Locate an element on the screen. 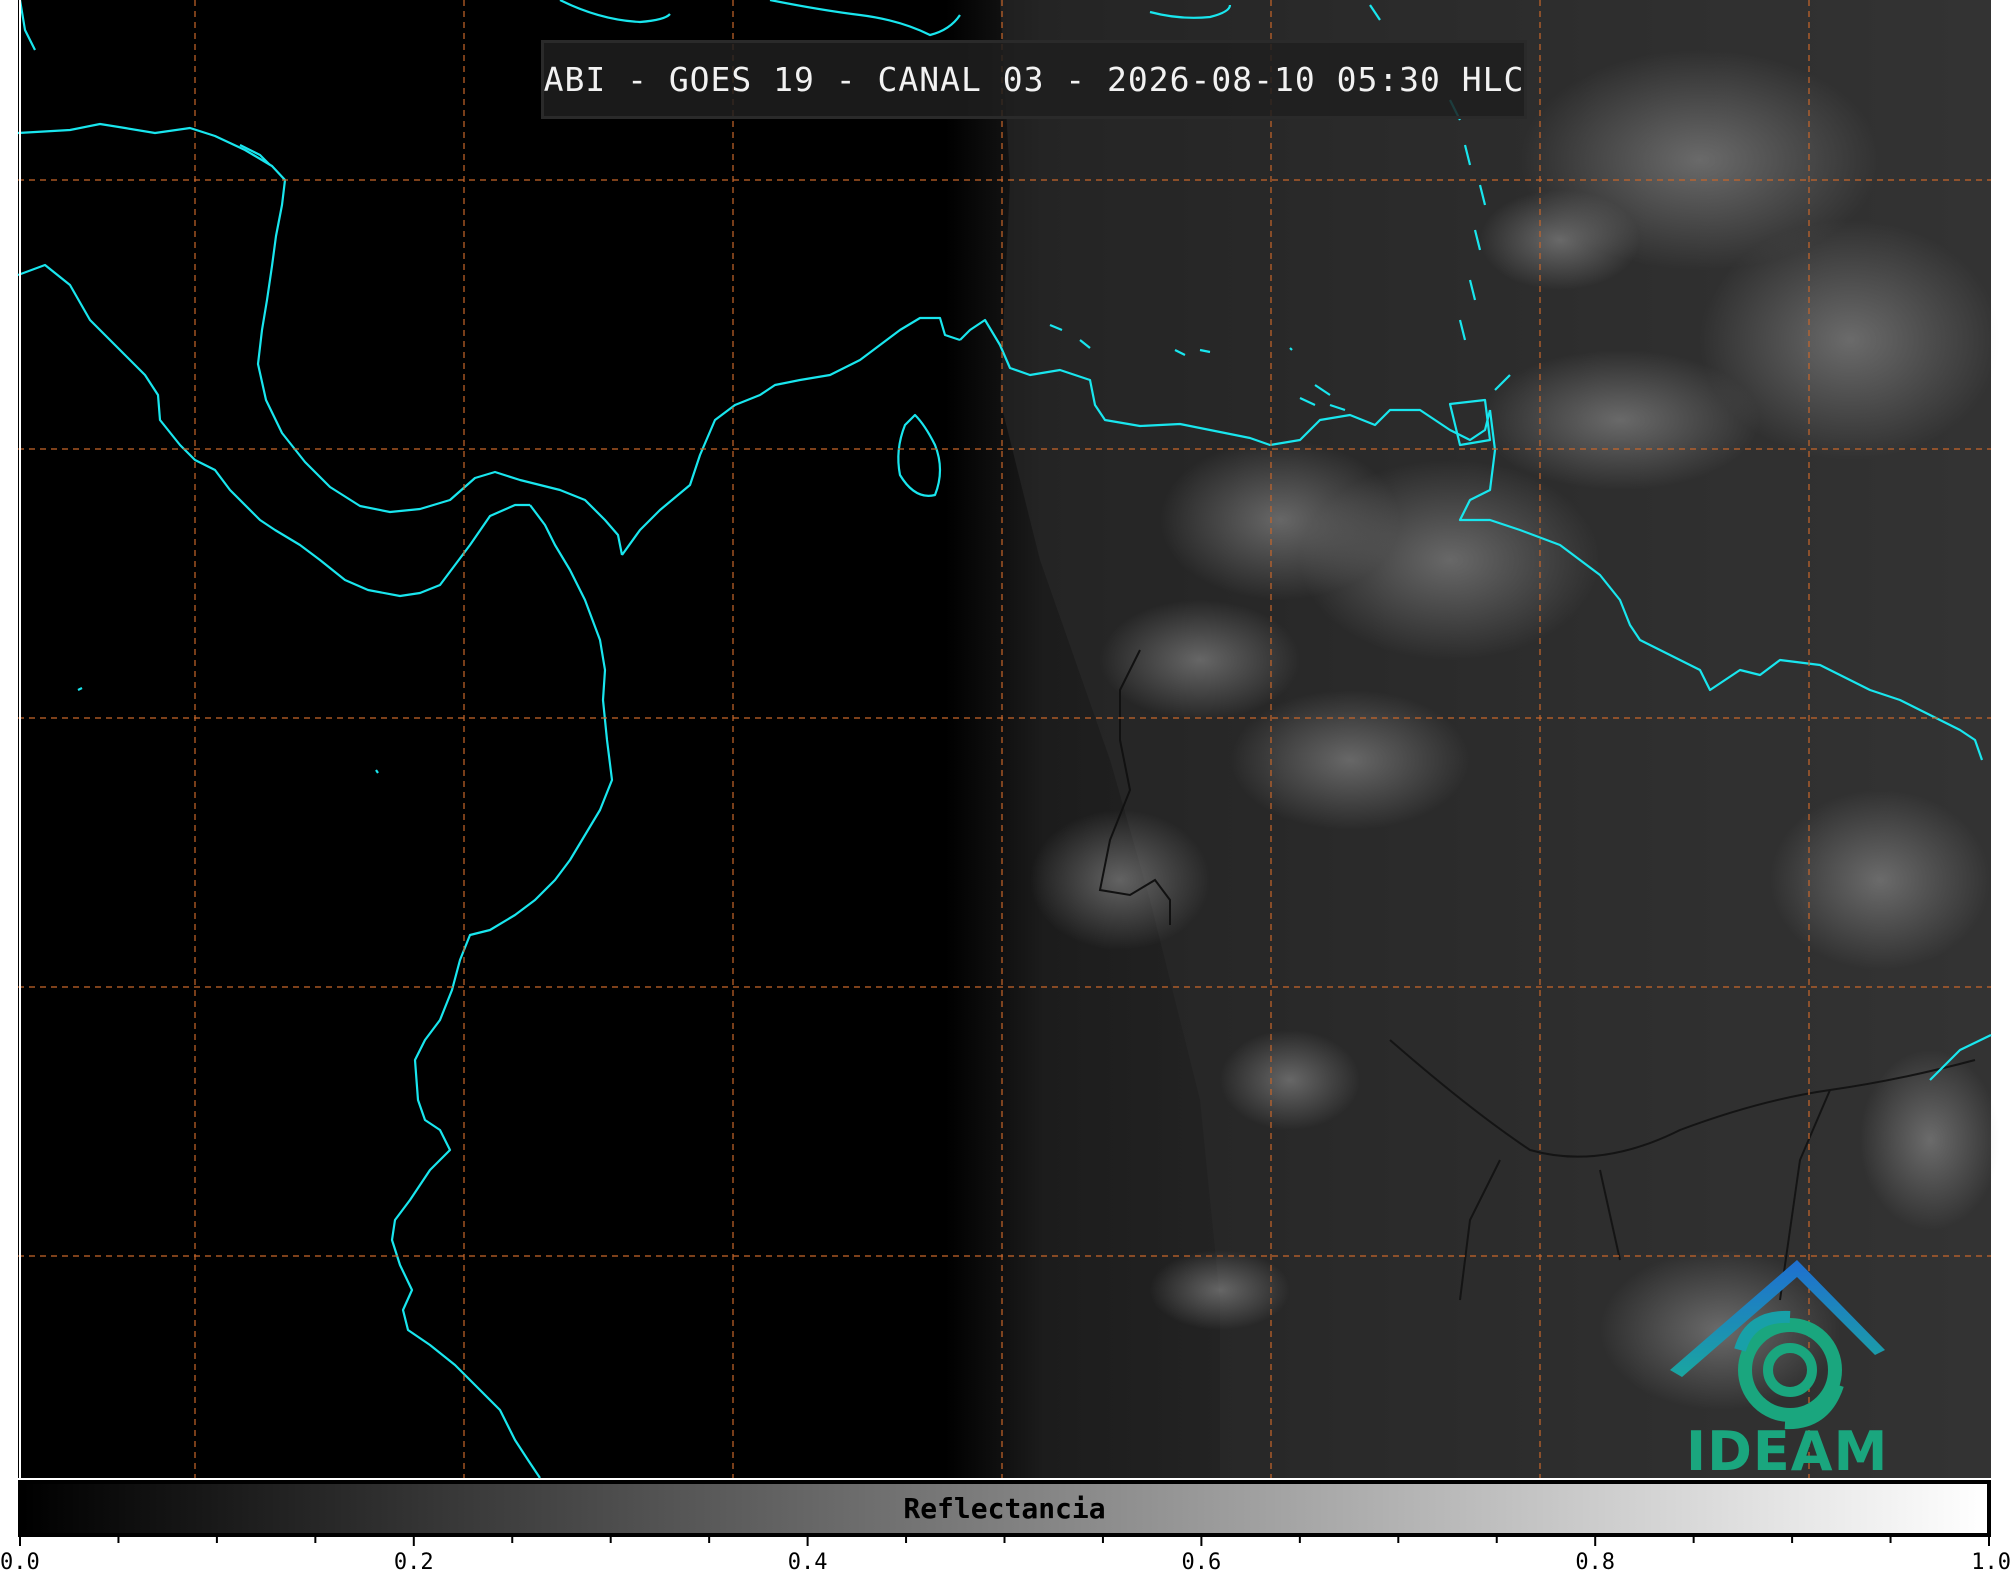  colorbar-tick-label: 0.2 is located at coordinates (414, 1562).